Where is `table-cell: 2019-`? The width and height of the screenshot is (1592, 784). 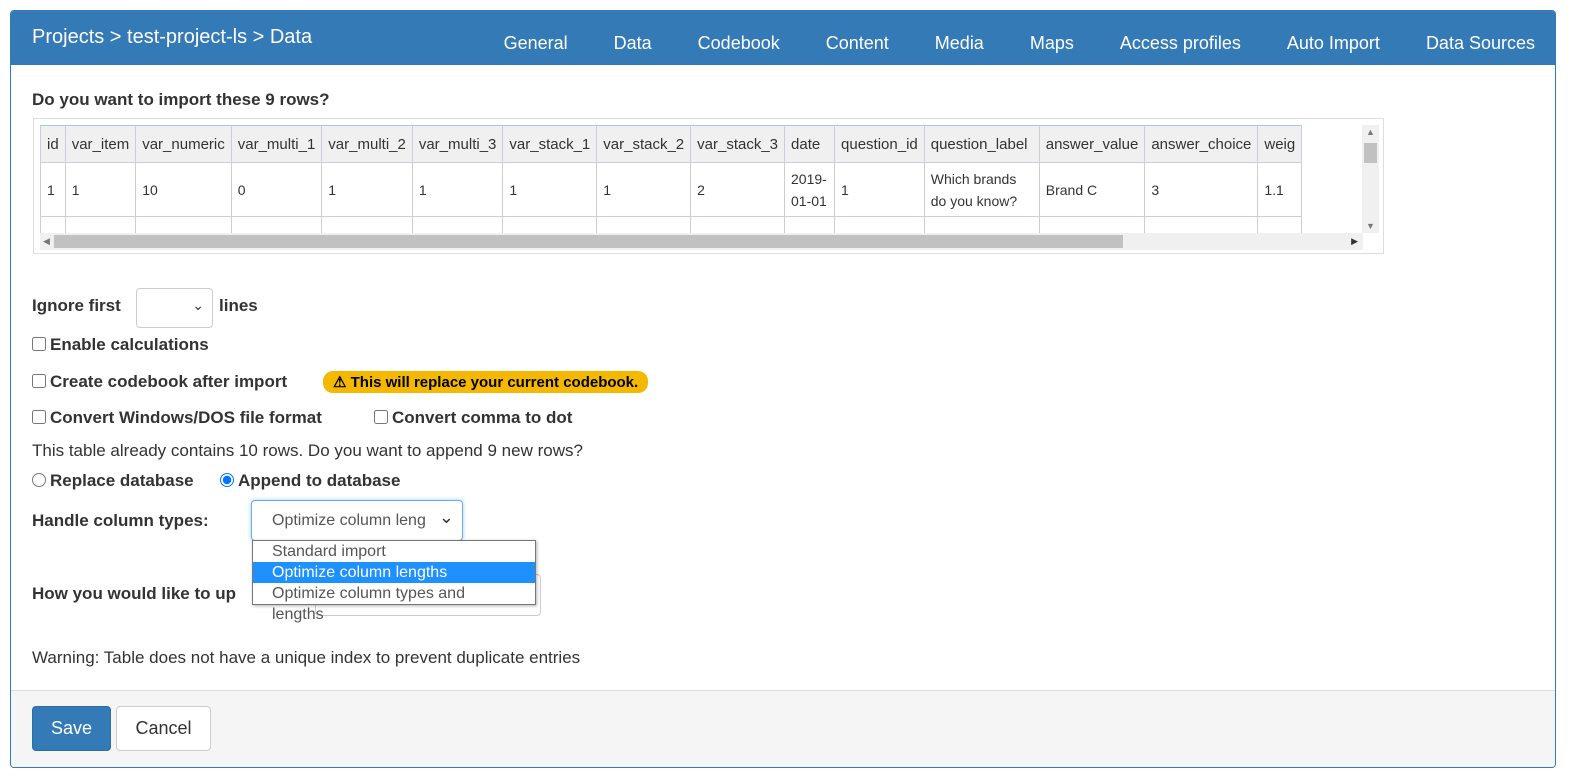 table-cell: 2019- is located at coordinates (810, 224).